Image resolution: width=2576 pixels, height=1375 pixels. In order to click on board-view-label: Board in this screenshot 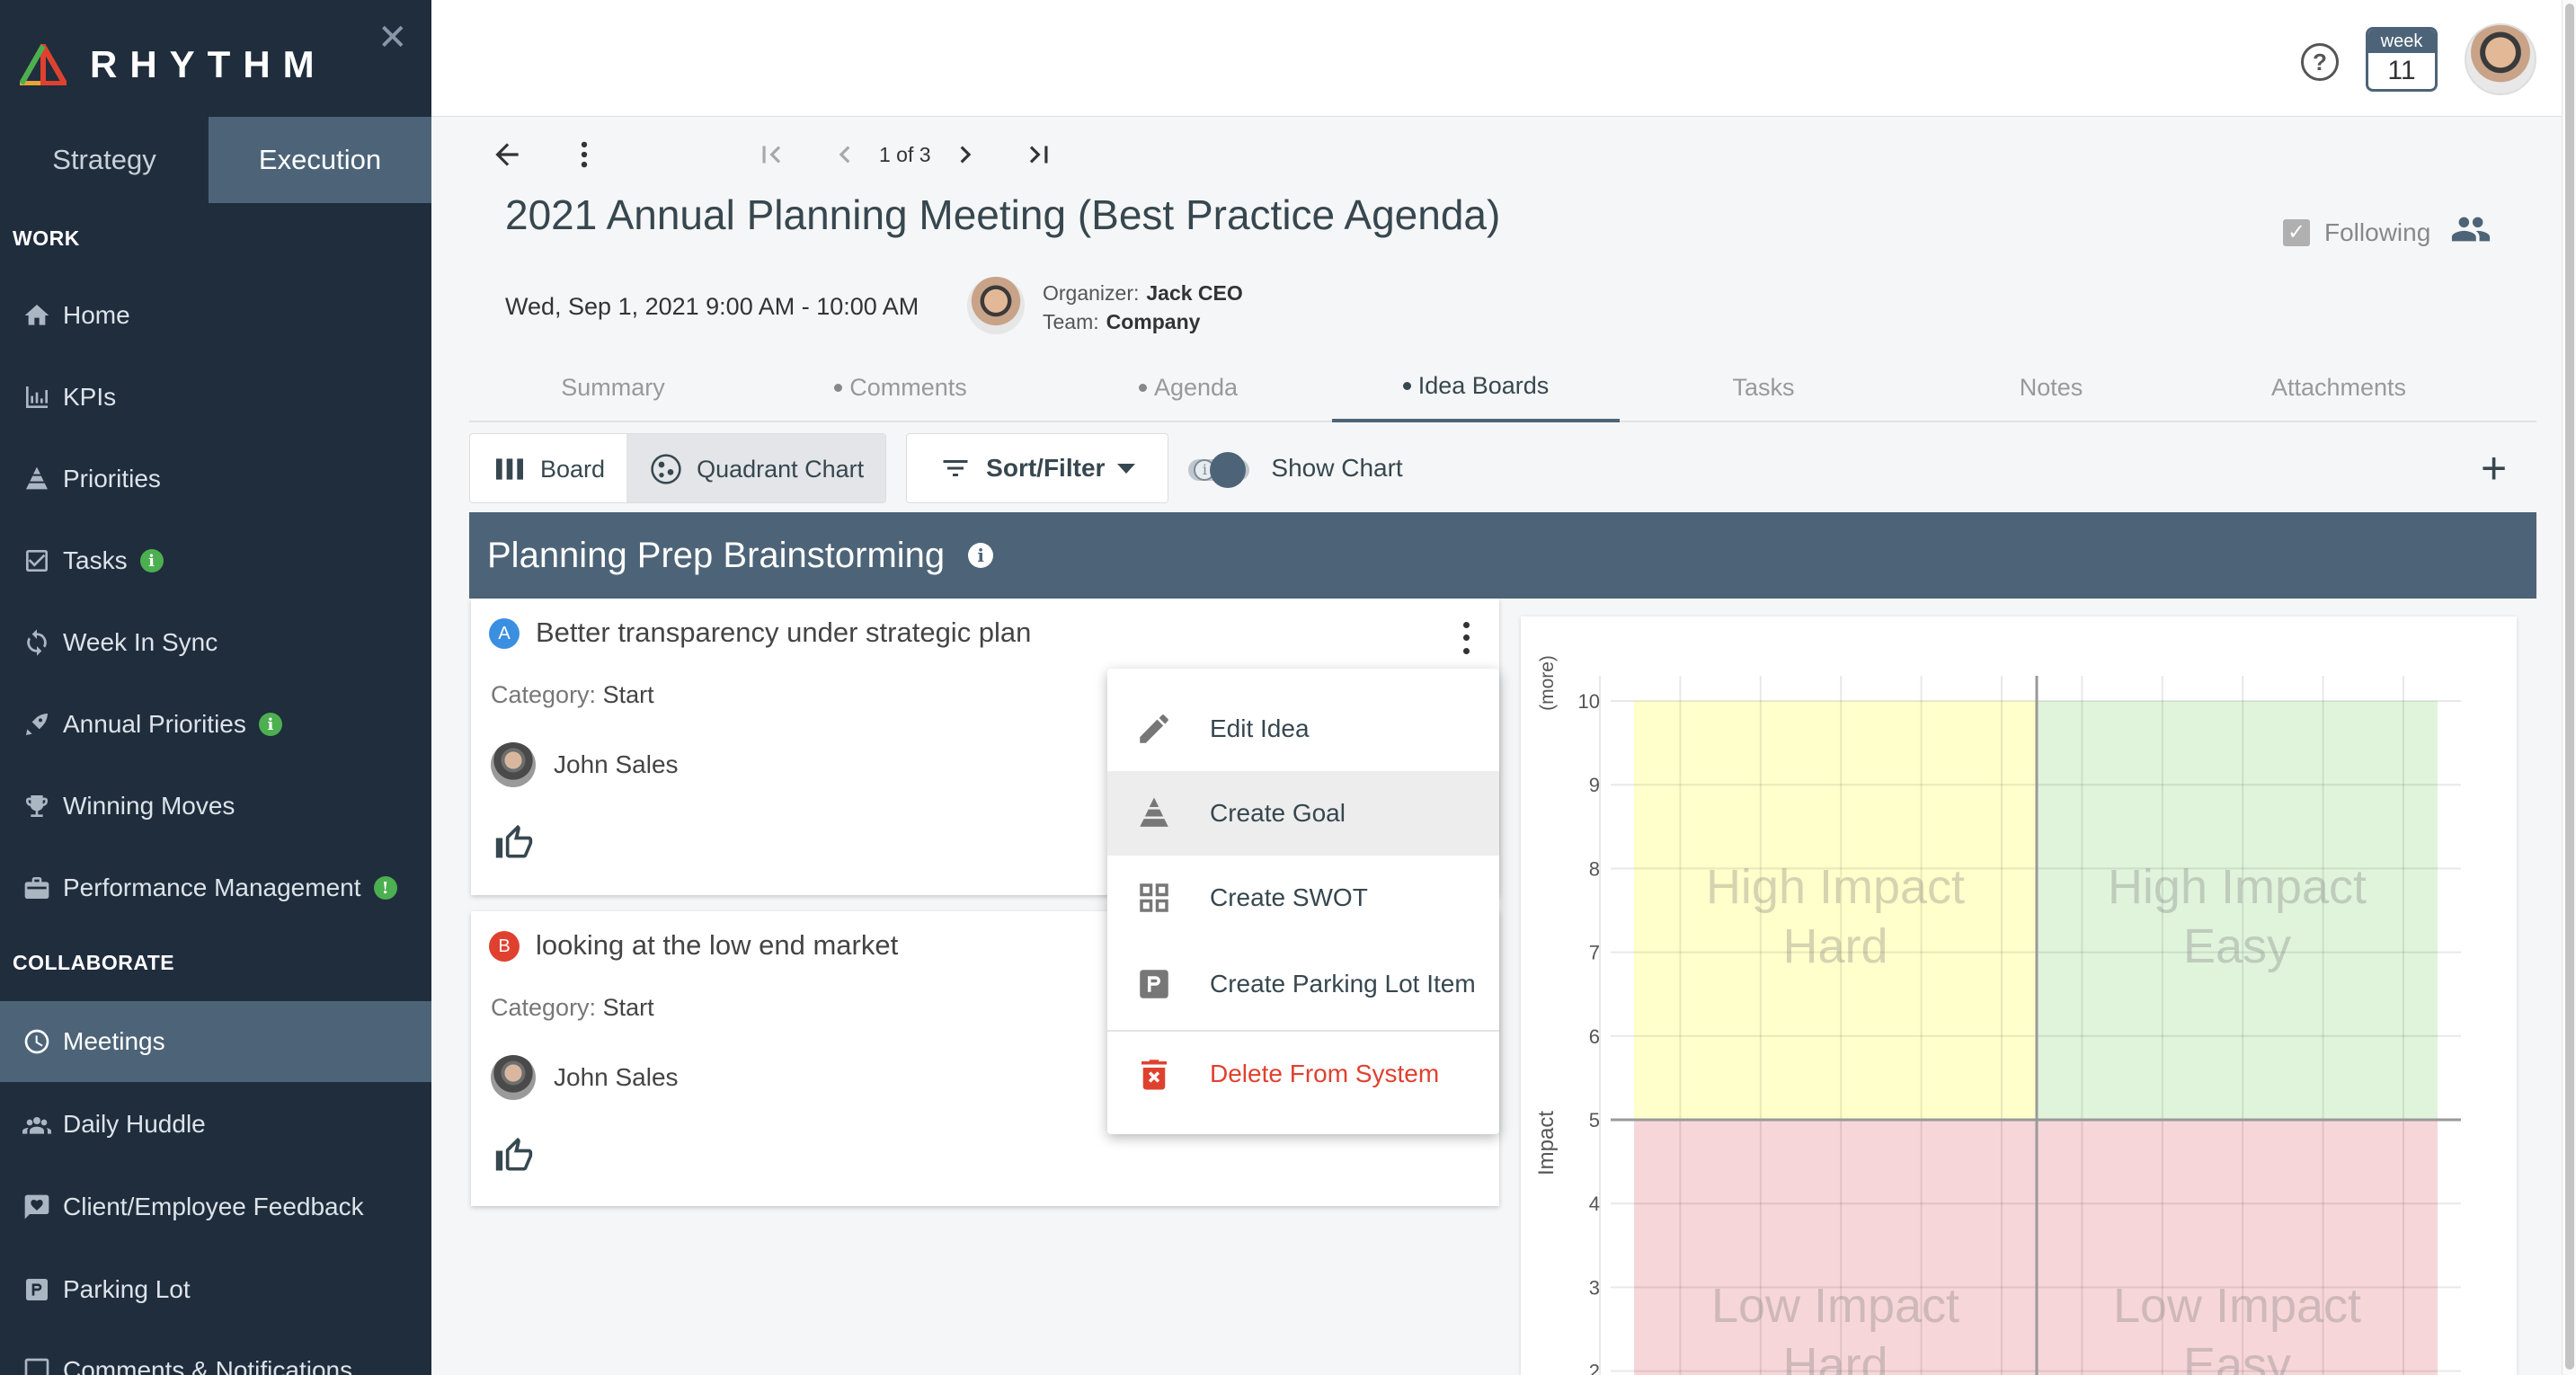, I will do `click(573, 469)`.